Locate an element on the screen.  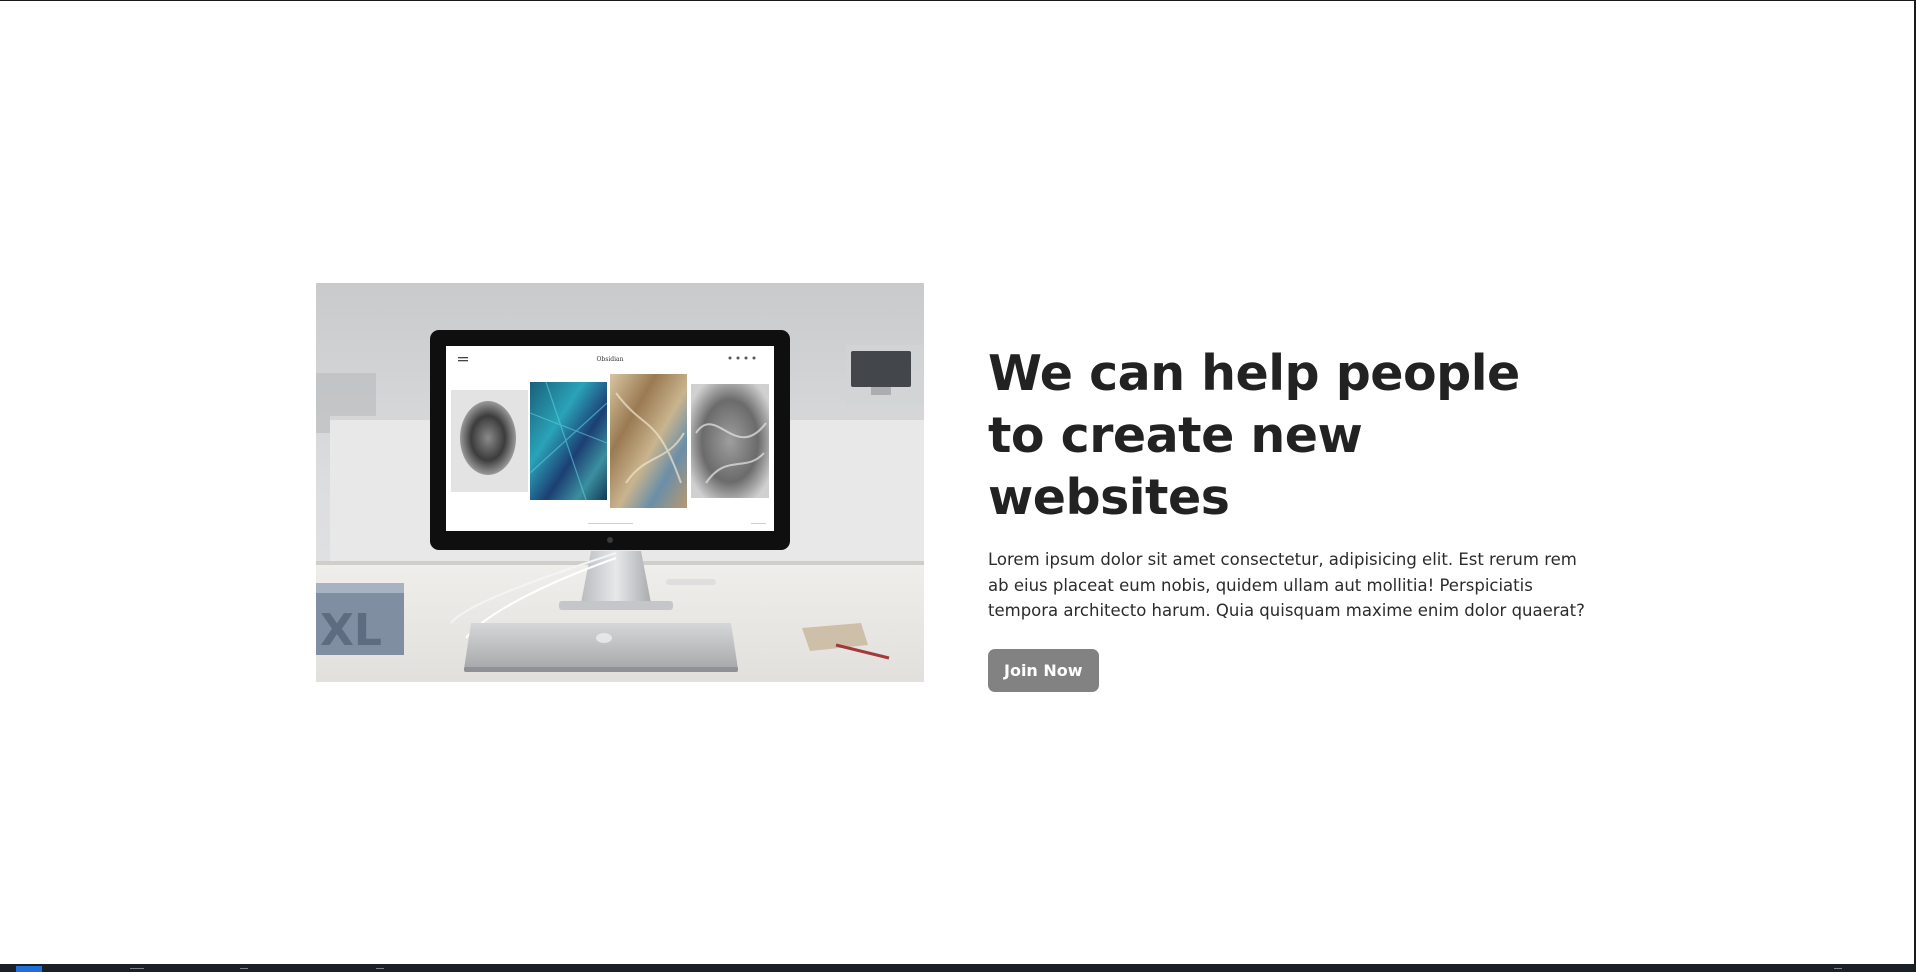
book-spine-text: XL is located at coordinates (351, 630).